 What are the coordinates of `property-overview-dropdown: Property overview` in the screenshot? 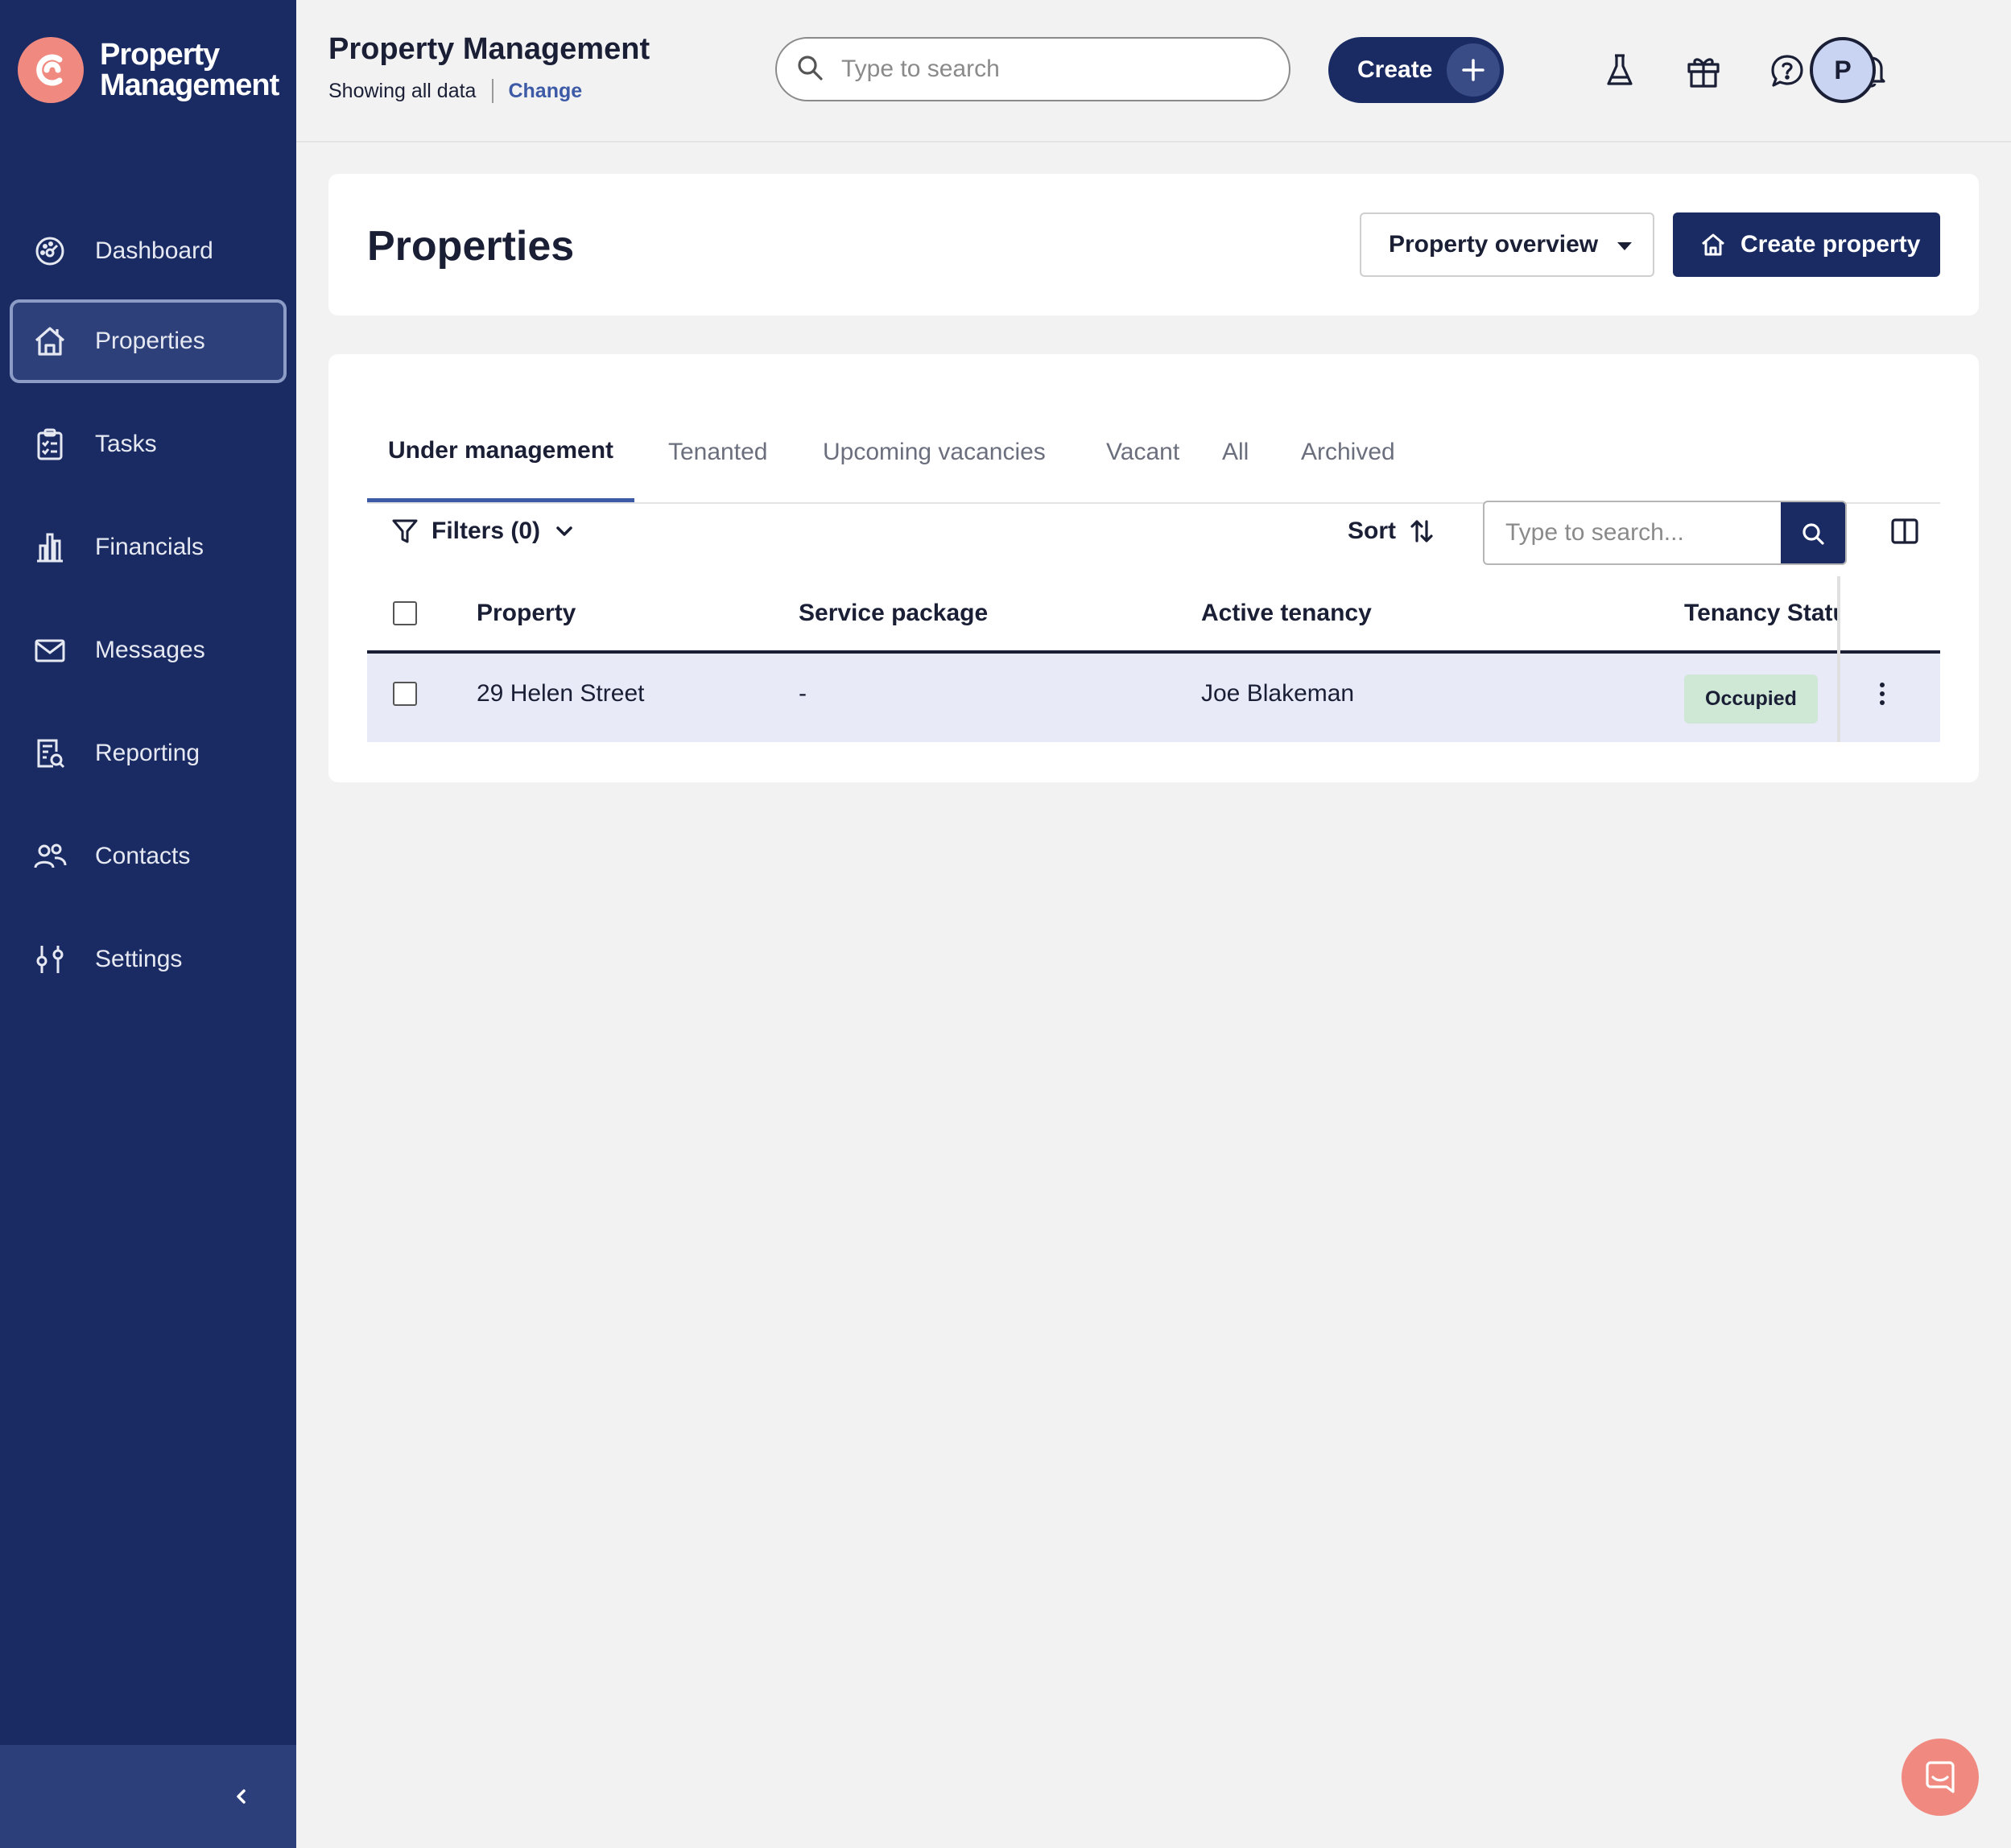 It's located at (1507, 244).